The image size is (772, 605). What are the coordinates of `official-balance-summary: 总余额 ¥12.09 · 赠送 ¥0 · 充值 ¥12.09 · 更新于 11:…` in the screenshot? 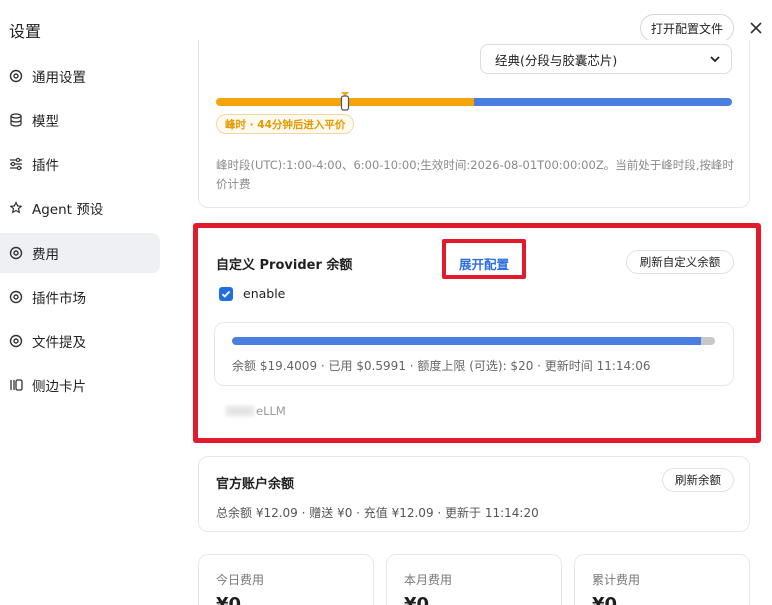 It's located at (377, 513).